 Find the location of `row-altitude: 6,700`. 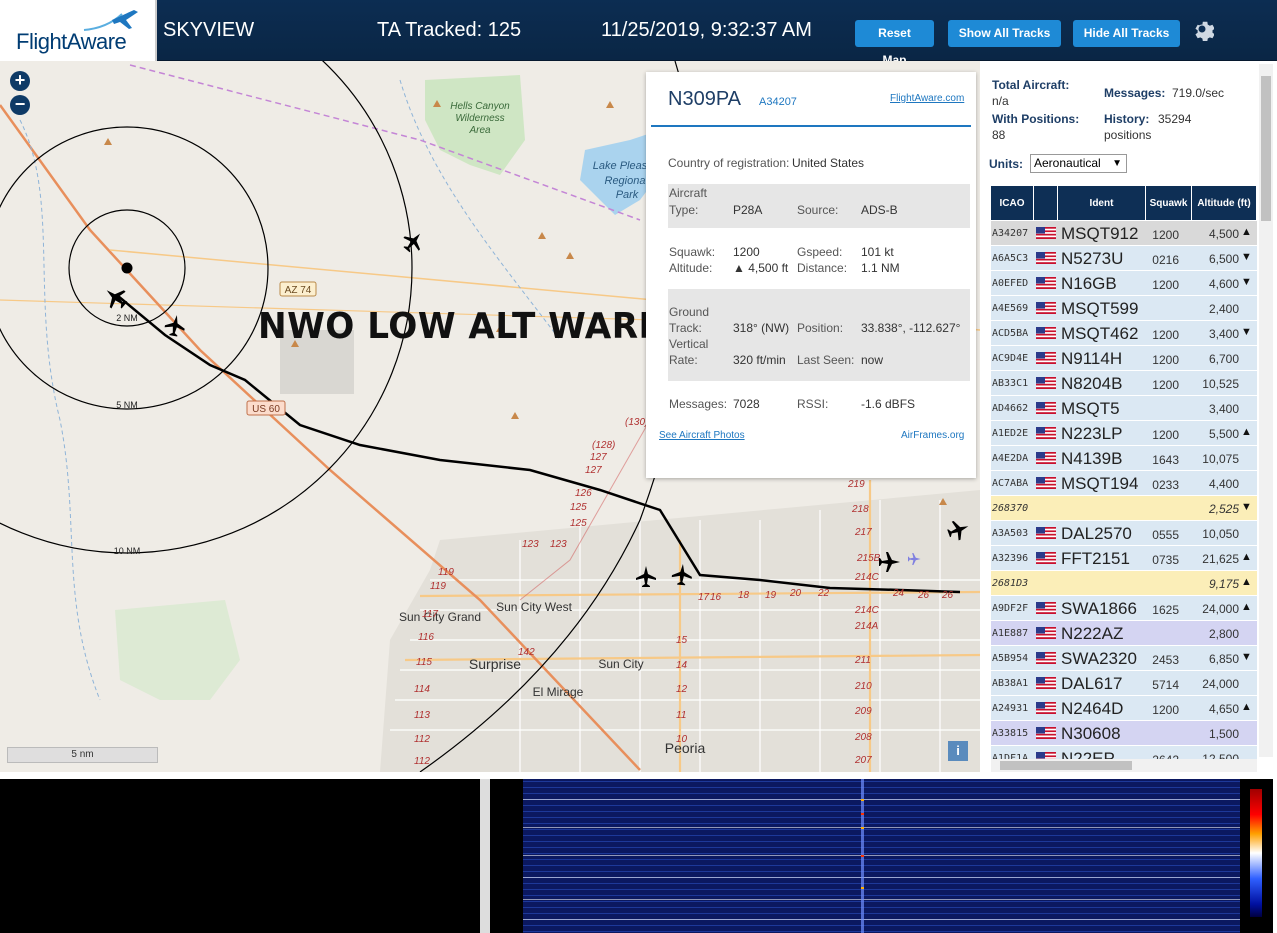

row-altitude: 6,700 is located at coordinates (1223, 359).